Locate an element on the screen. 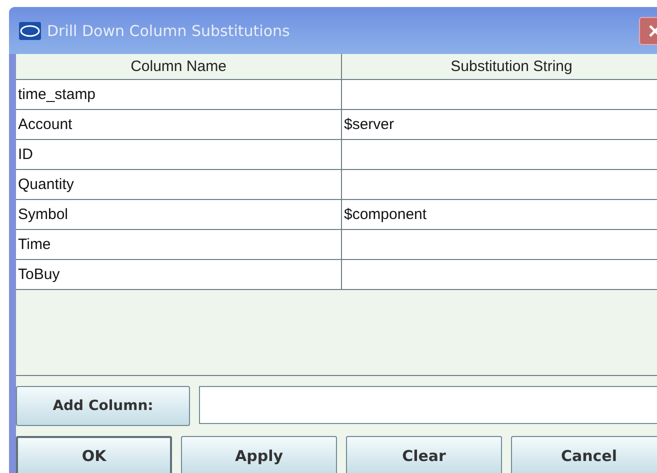 Image resolution: width=657 pixels, height=473 pixels. table-cell: Account is located at coordinates (45, 124).